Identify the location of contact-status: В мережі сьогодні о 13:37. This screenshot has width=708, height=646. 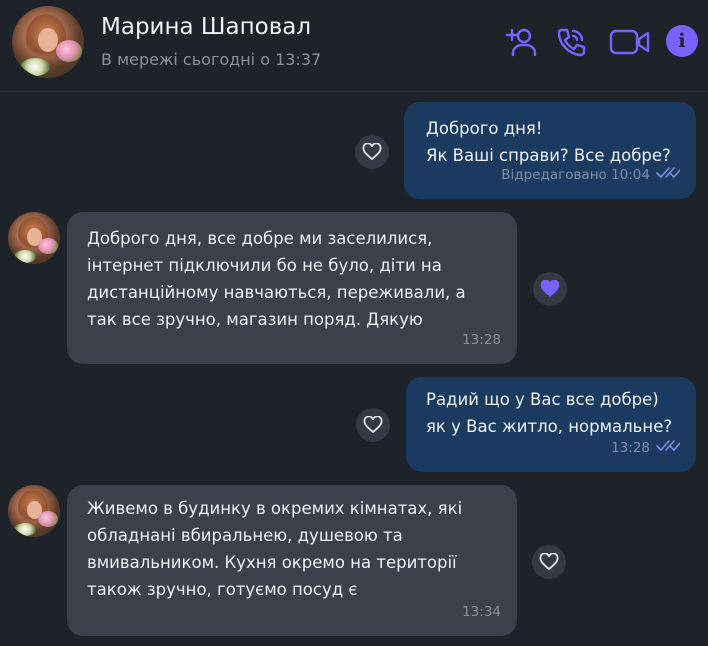
(211, 59).